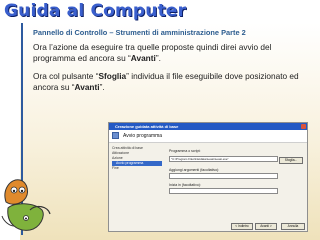  What do you see at coordinates (95, 11) in the screenshot?
I see `slide-title: Guida al Computer` at bounding box center [95, 11].